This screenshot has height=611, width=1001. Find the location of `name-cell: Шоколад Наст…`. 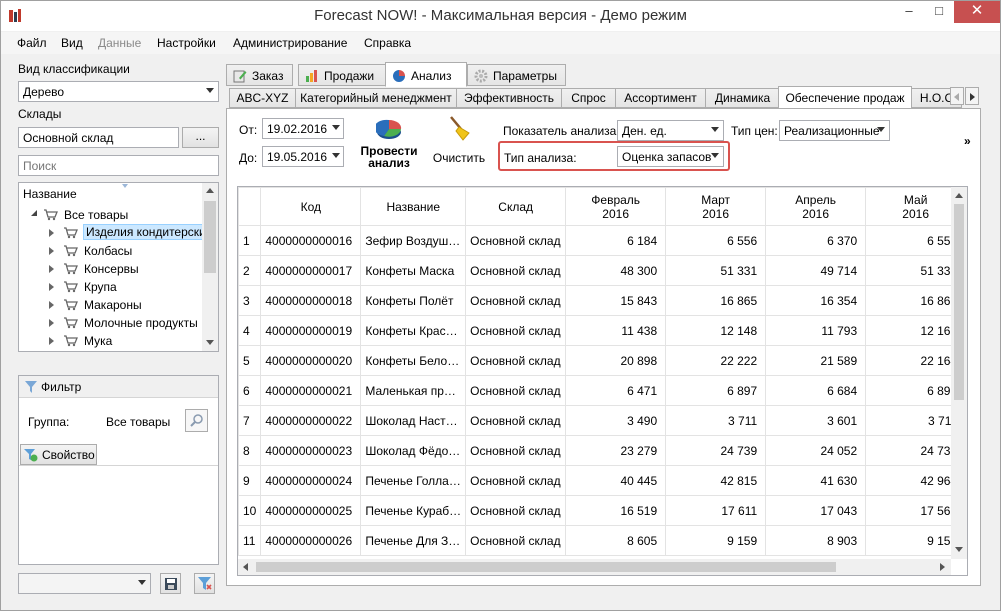

name-cell: Шоколад Наст… is located at coordinates (413, 420).